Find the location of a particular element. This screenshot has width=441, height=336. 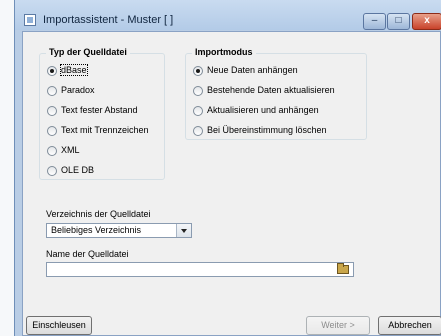

import-button: Einschleusen is located at coordinates (59, 325).